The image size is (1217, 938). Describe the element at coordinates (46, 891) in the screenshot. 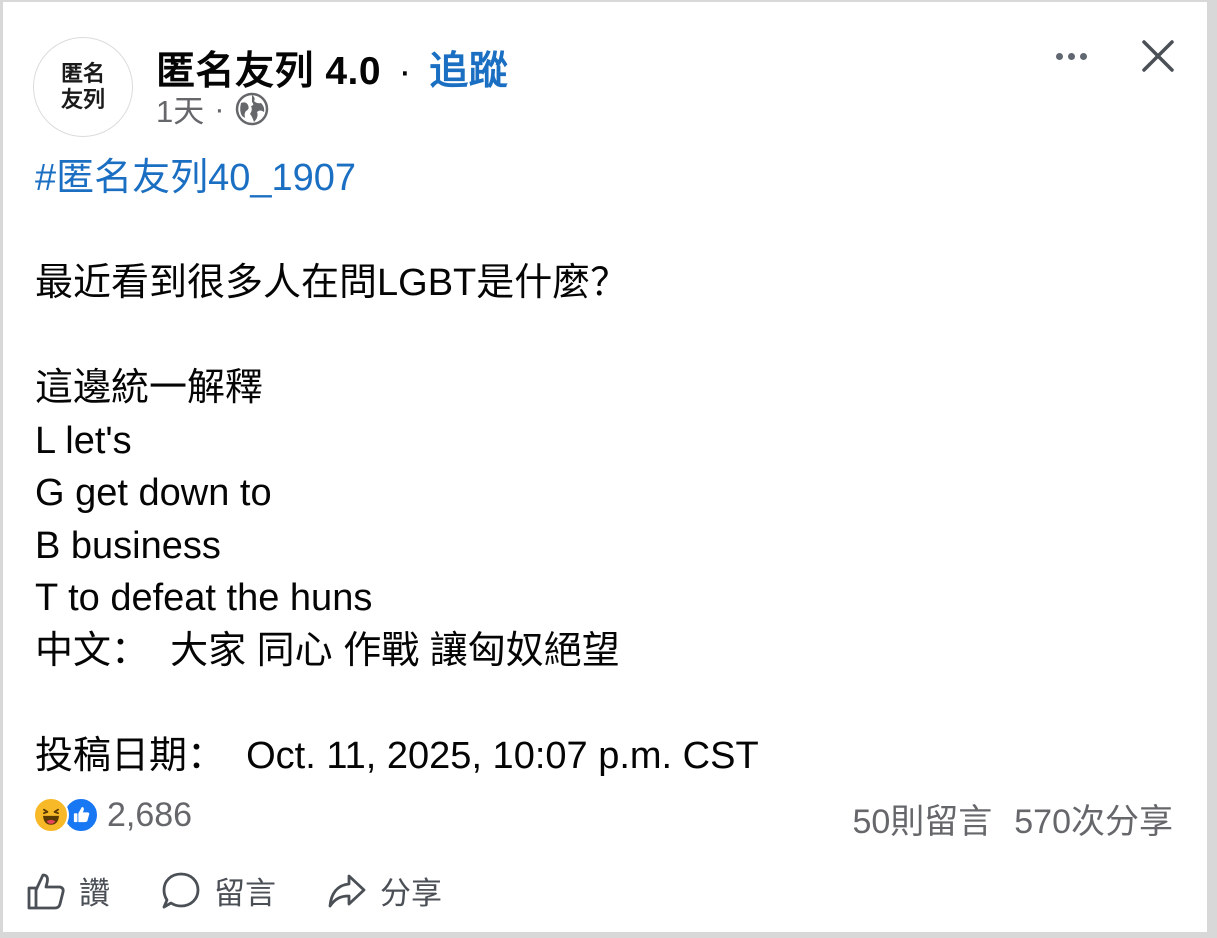

I see `thumbs-up-icon` at that location.